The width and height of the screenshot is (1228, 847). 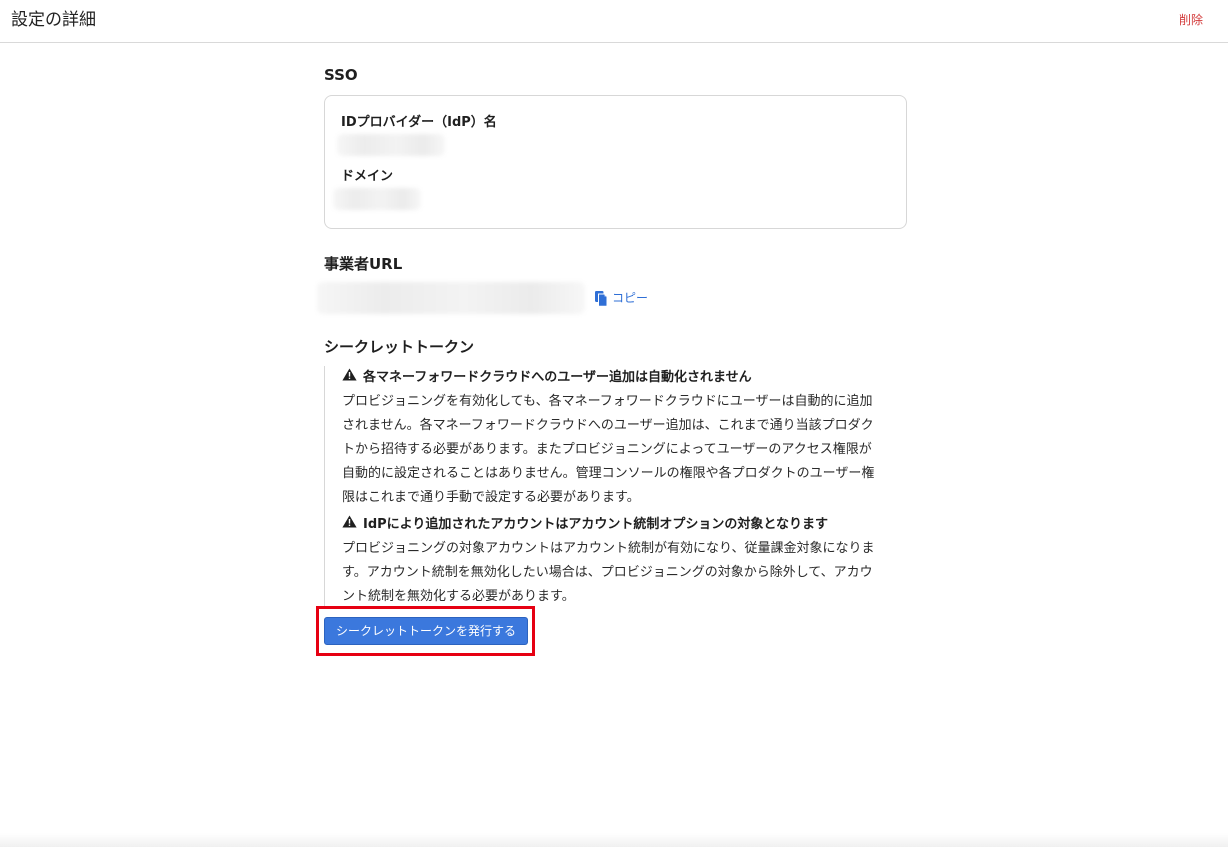 I want to click on notice-heading: IdPにより追加されたアカウントはアカウント統制オプションの対象となります, so click(x=622, y=525).